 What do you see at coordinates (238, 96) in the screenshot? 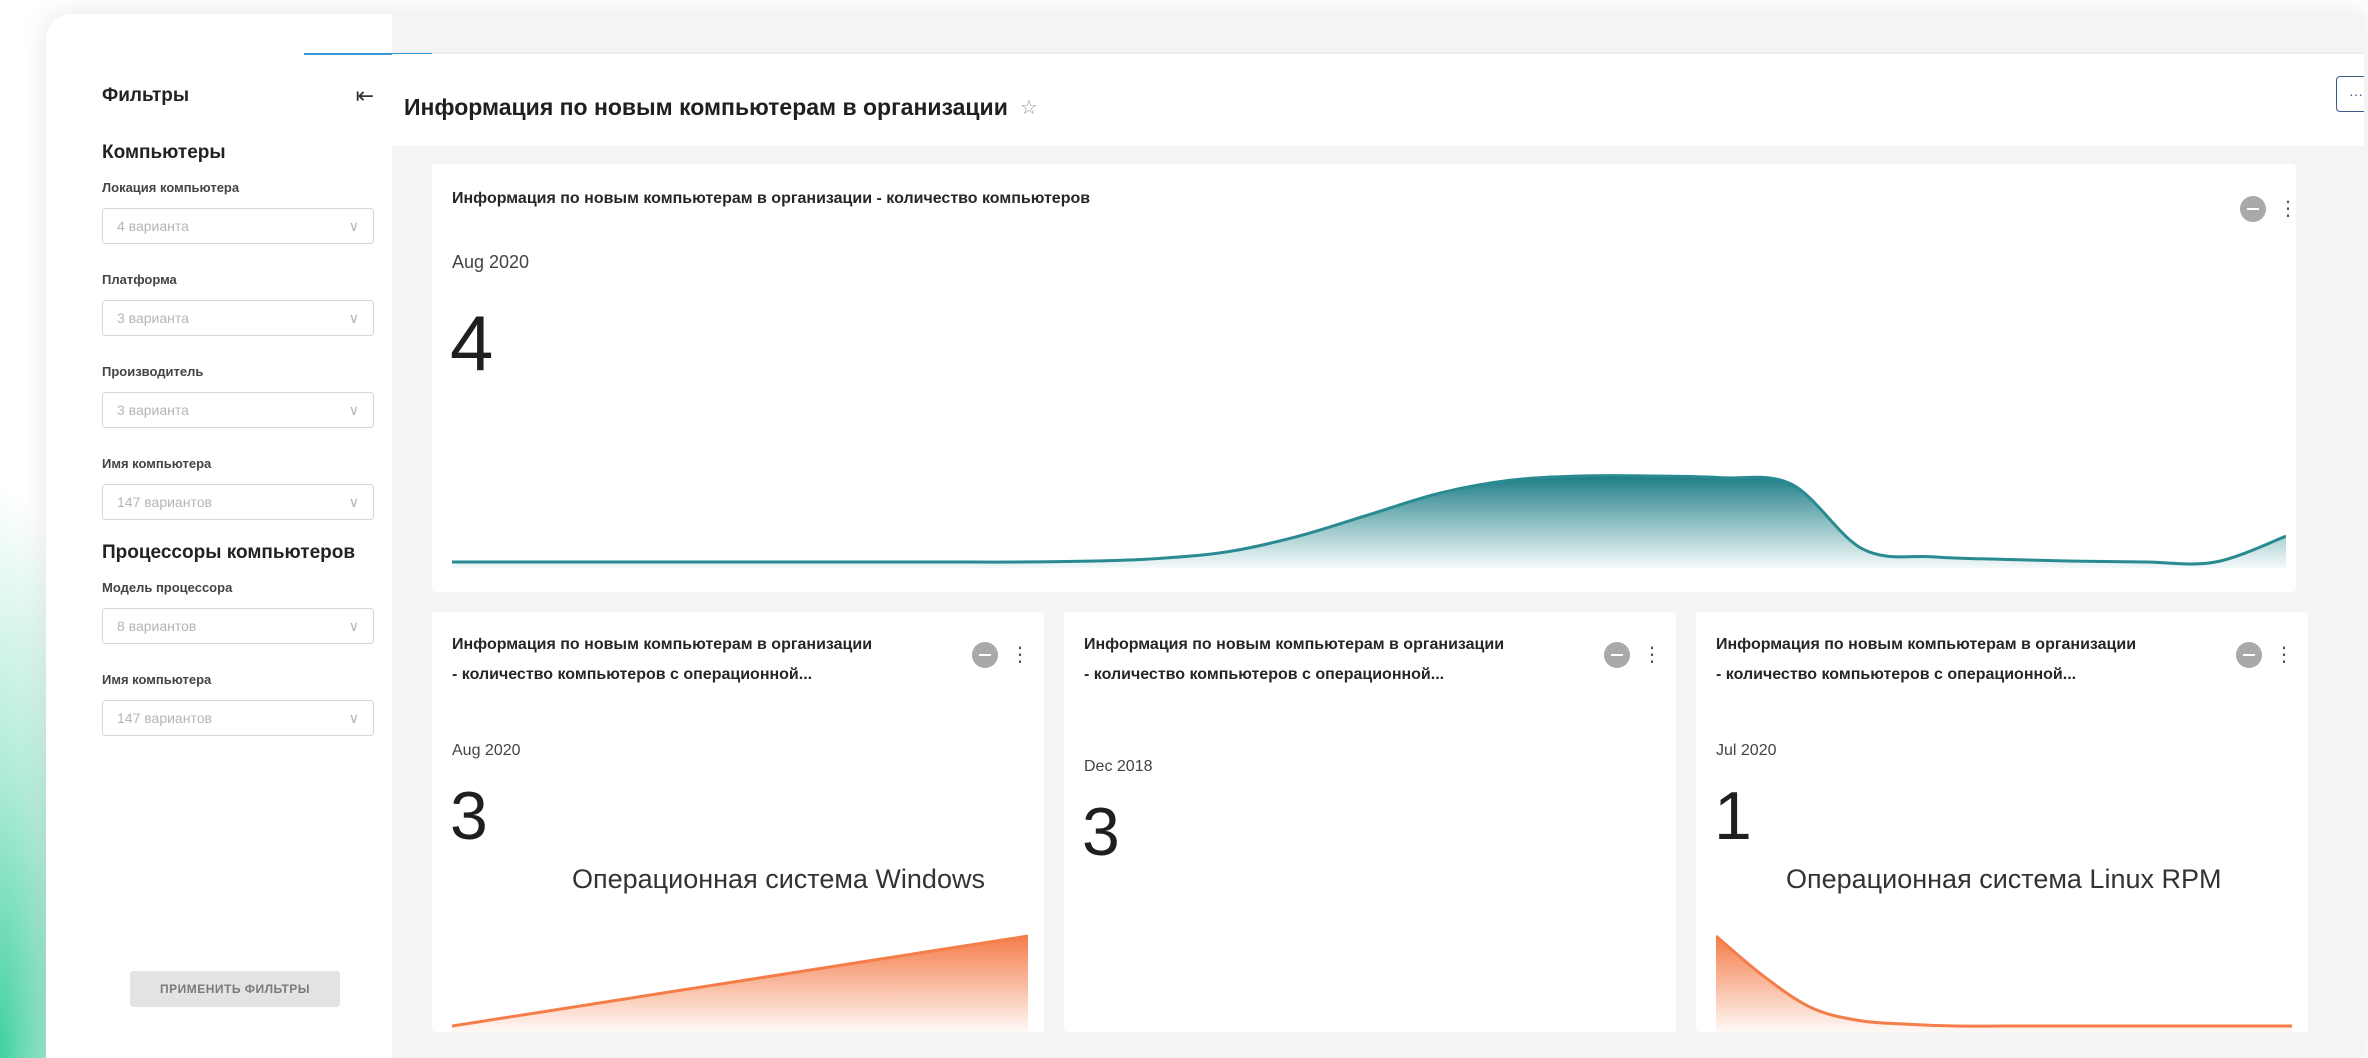
I see `sidebar-header: Фильтры ⇤` at bounding box center [238, 96].